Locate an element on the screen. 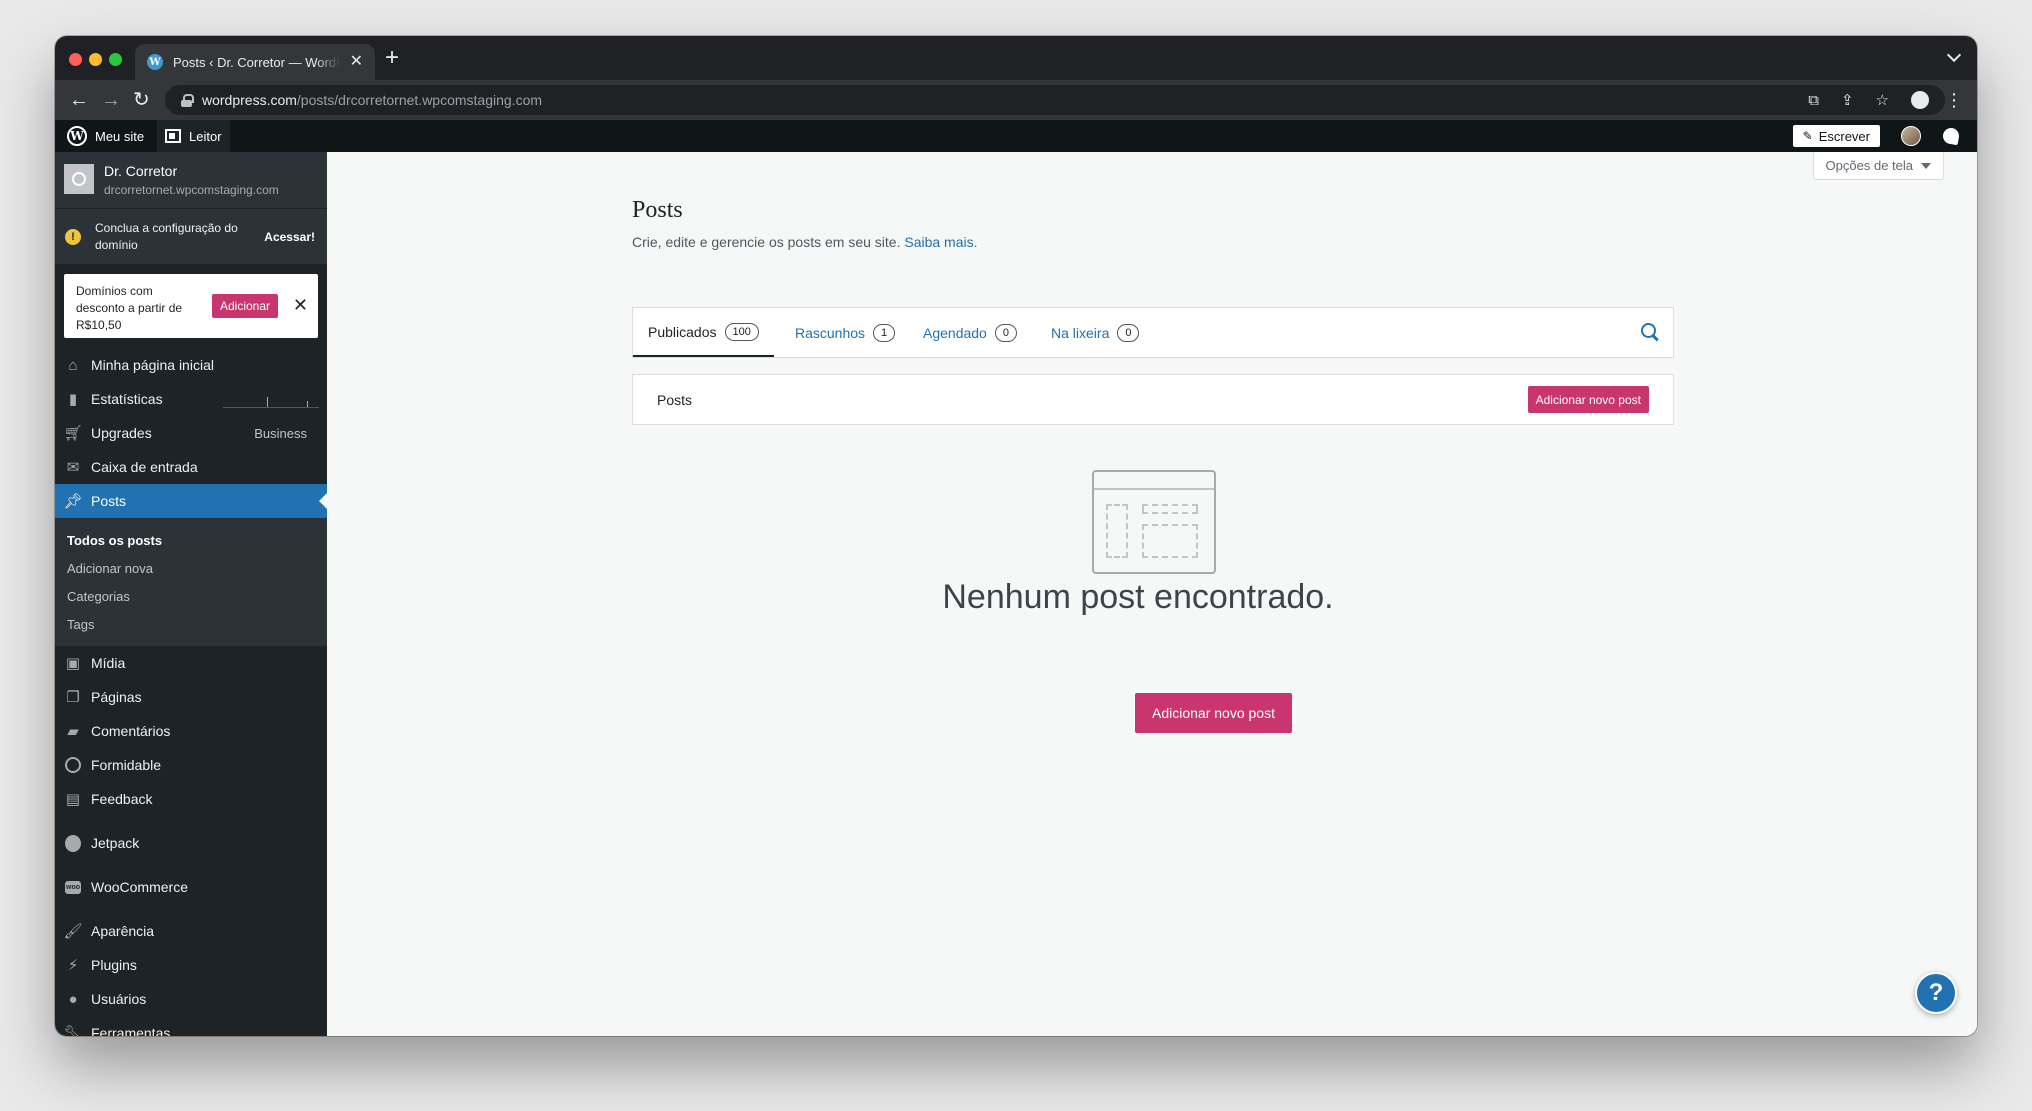  notifications-bell-icon is located at coordinates (1951, 136).